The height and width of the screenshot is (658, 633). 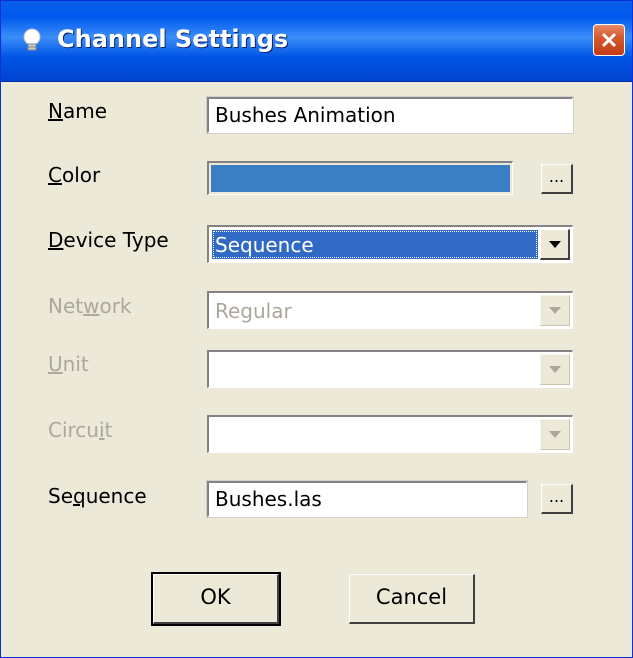 What do you see at coordinates (173, 39) in the screenshot?
I see `window-title: Channel Settings` at bounding box center [173, 39].